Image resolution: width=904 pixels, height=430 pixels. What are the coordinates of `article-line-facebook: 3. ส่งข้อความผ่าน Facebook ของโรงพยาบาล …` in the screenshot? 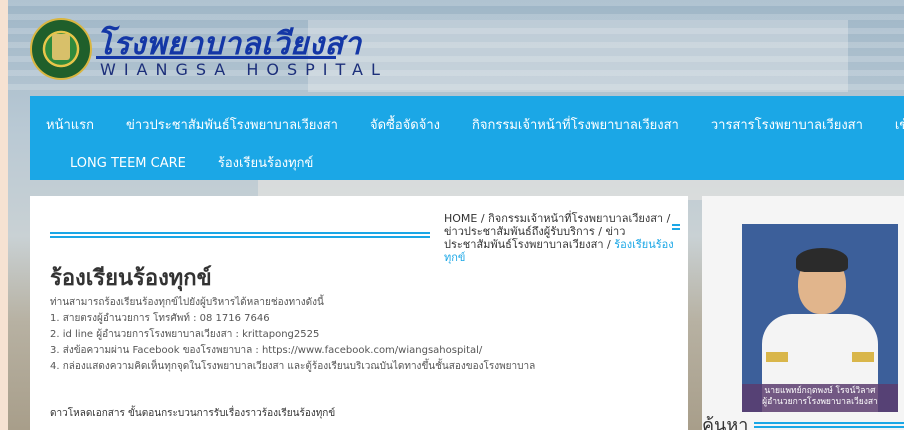 It's located at (360, 351).